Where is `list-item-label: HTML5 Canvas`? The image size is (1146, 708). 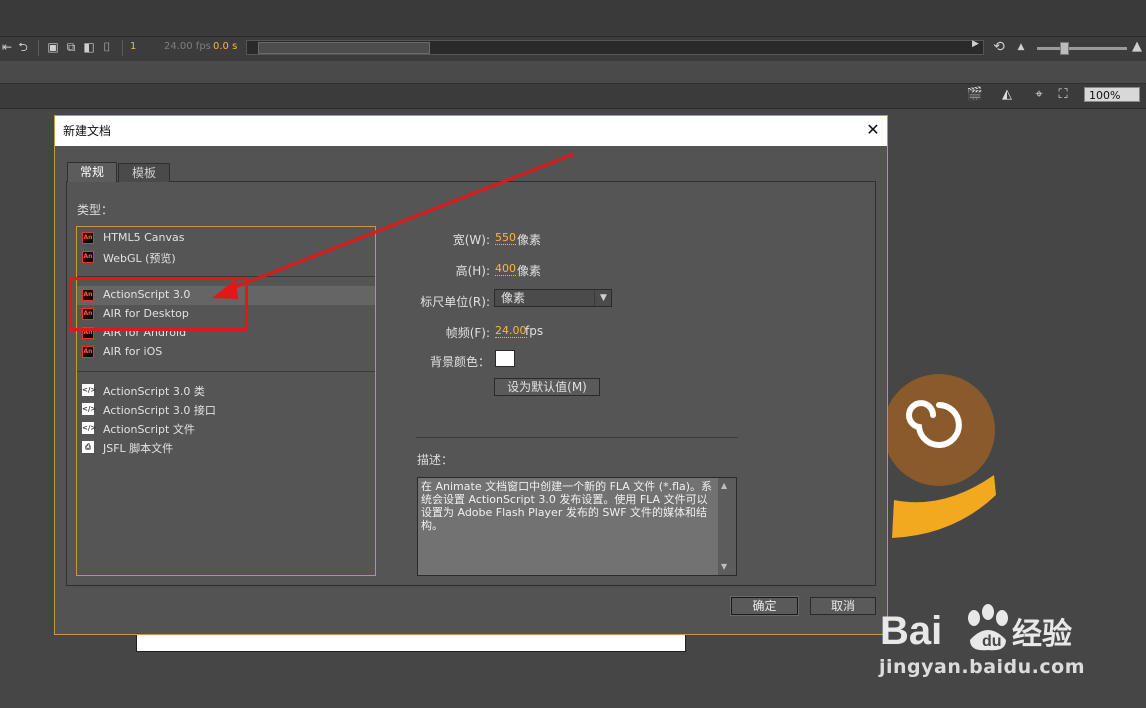
list-item-label: HTML5 Canvas is located at coordinates (144, 237).